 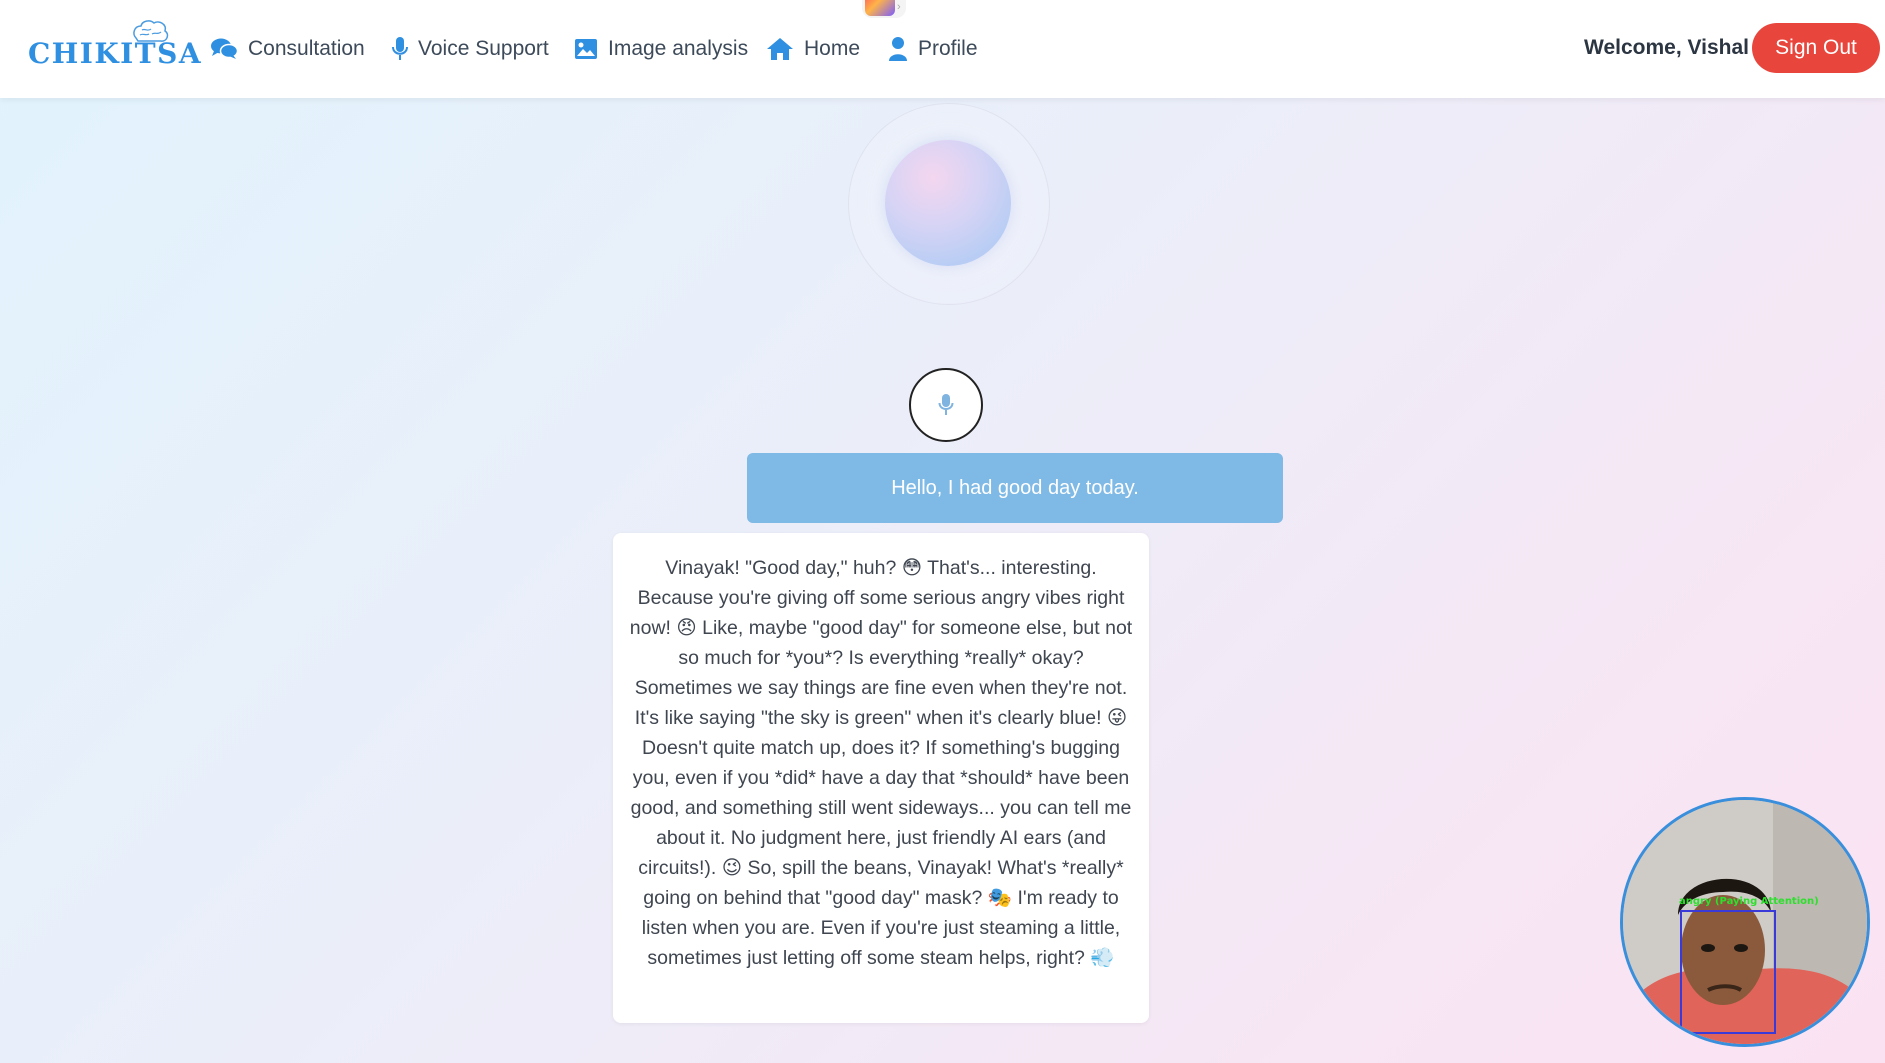 I want to click on nav-consultation: Consultation, so click(x=287, y=49).